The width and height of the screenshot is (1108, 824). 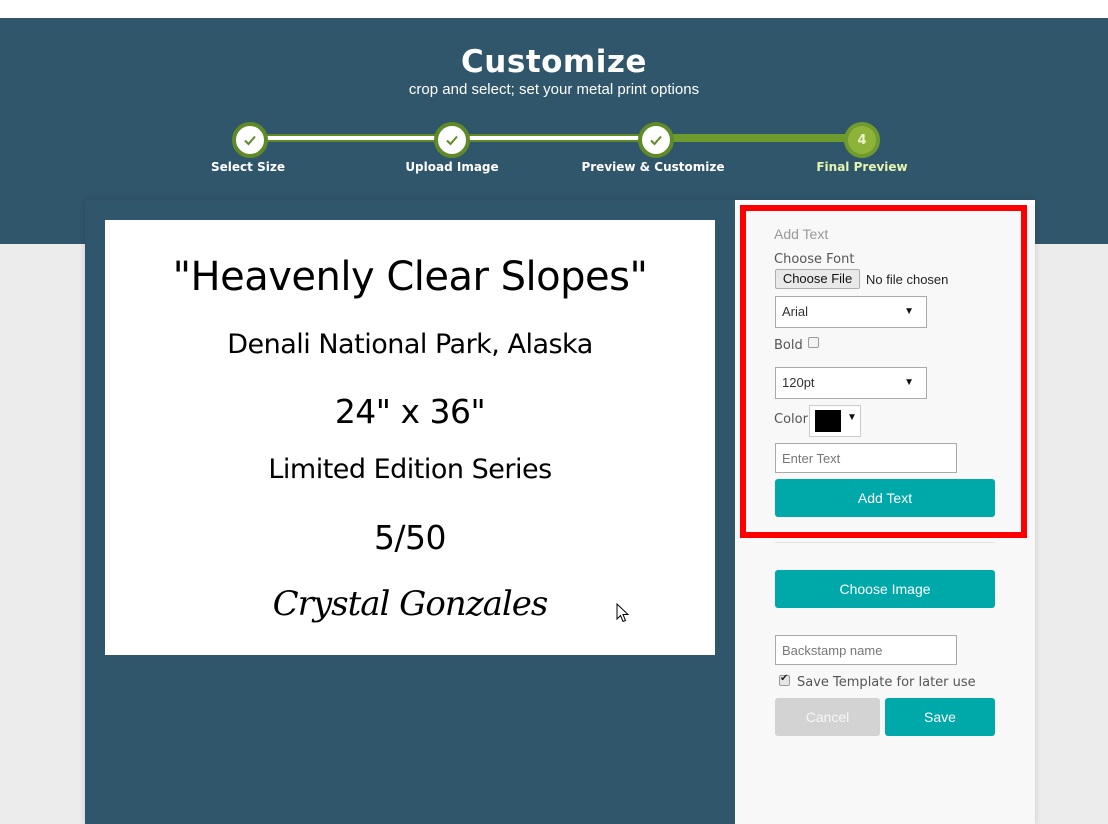 What do you see at coordinates (788, 345) in the screenshot?
I see `bold-label: Bold` at bounding box center [788, 345].